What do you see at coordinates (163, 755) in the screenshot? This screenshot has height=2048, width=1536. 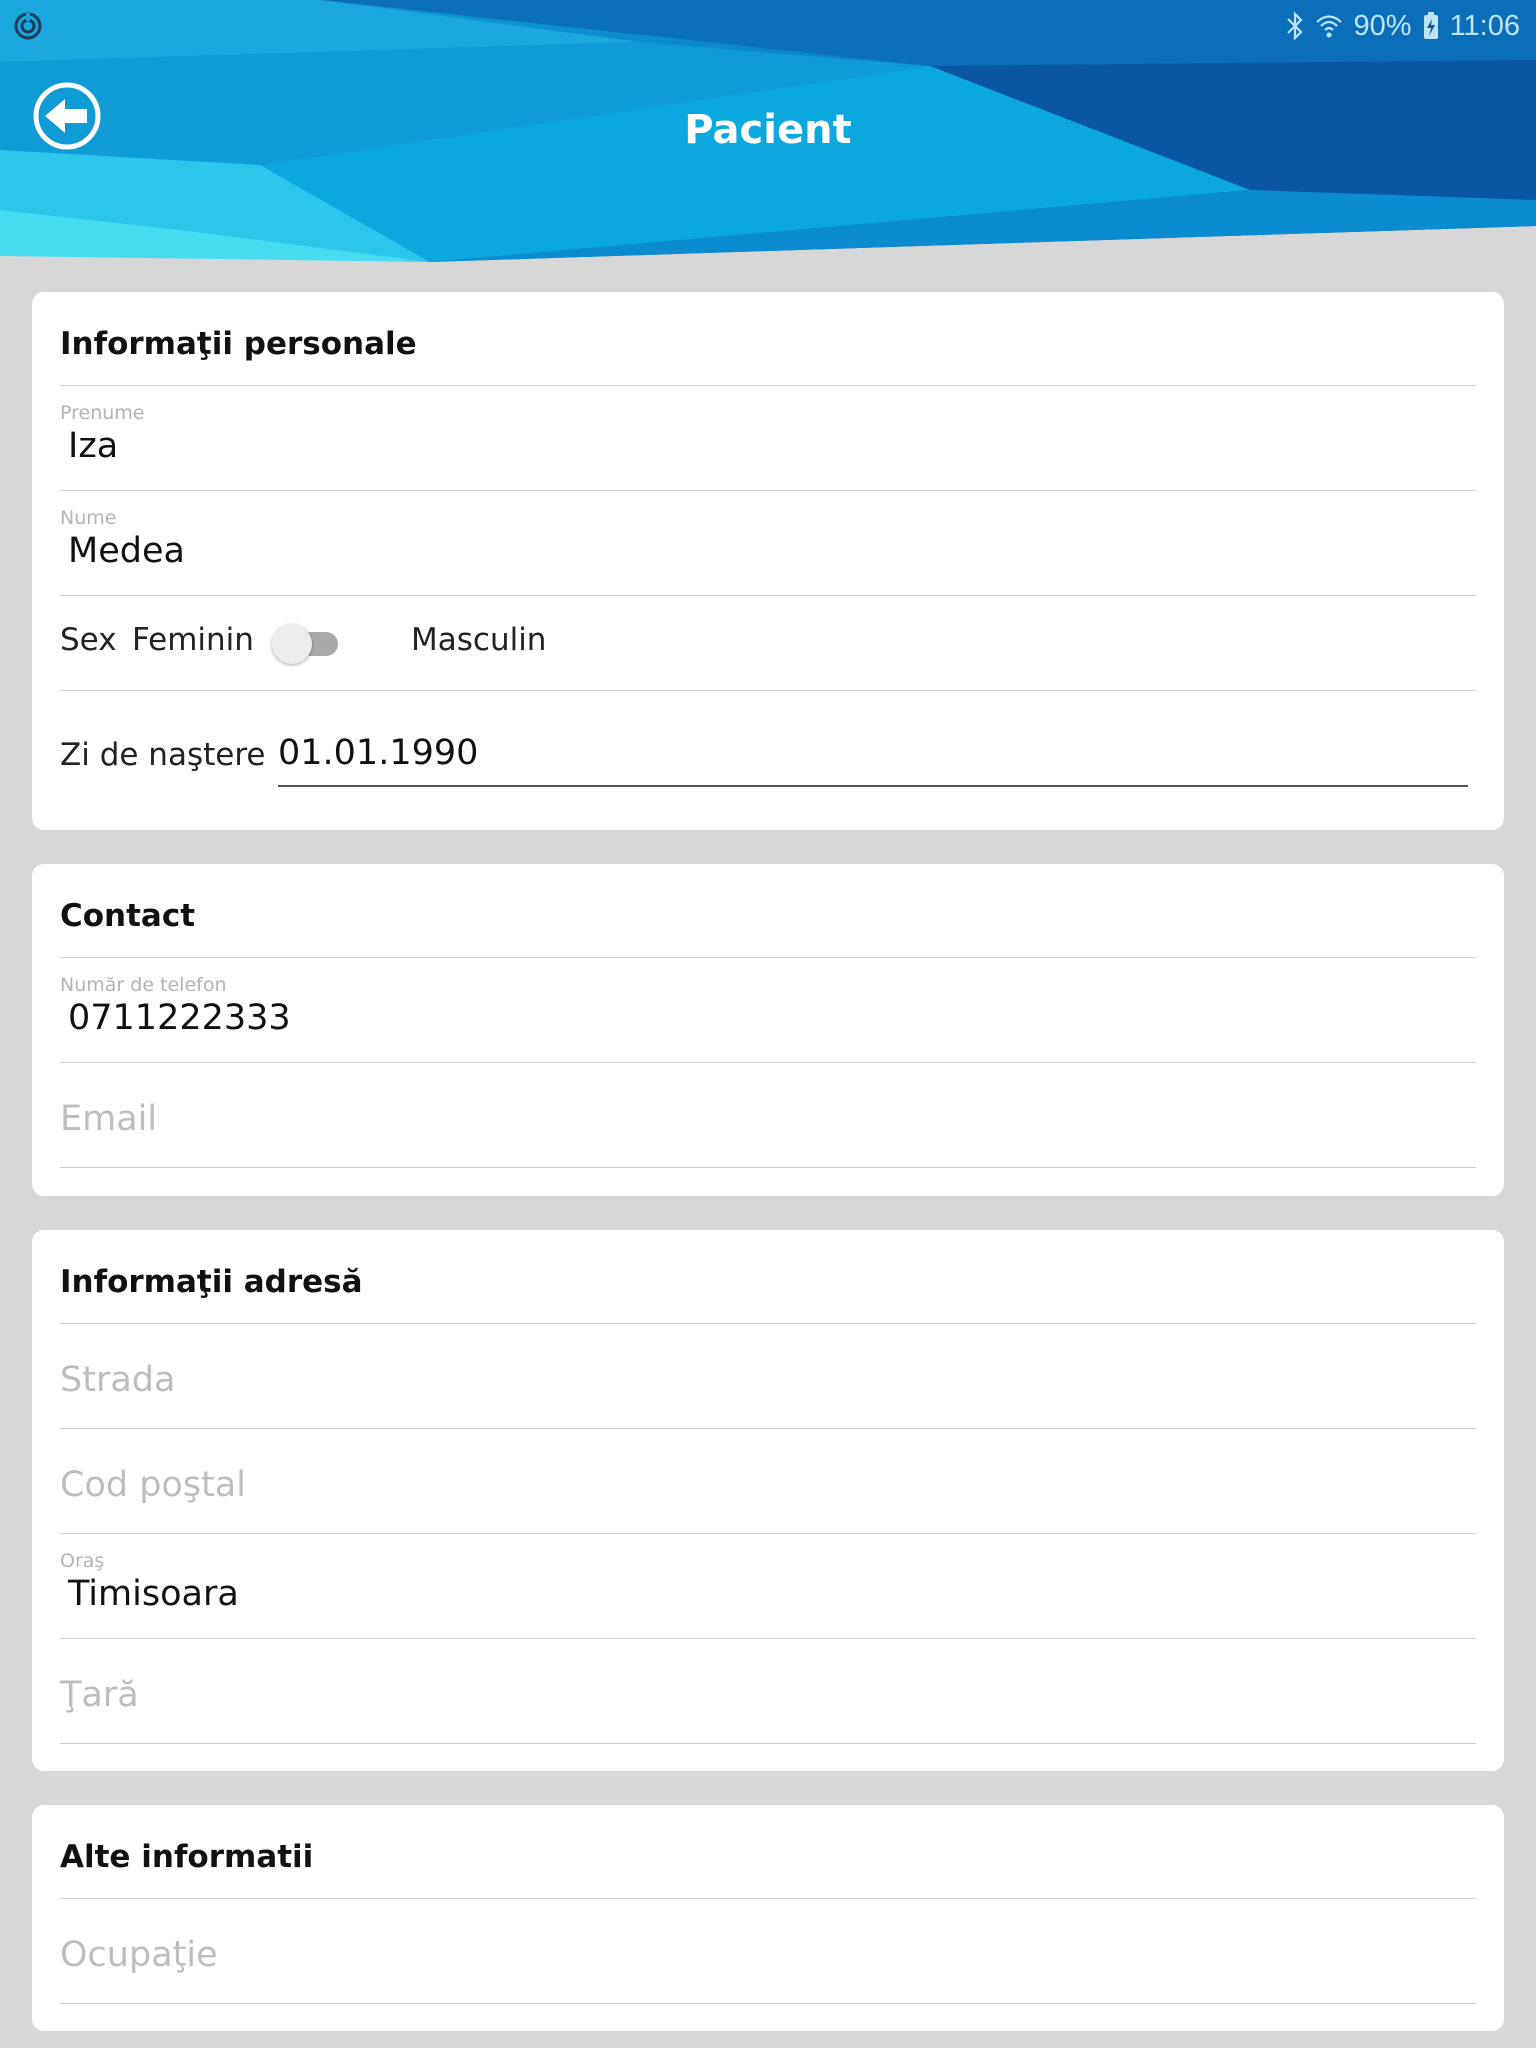 I see `birthday-label: Zi de naştere` at bounding box center [163, 755].